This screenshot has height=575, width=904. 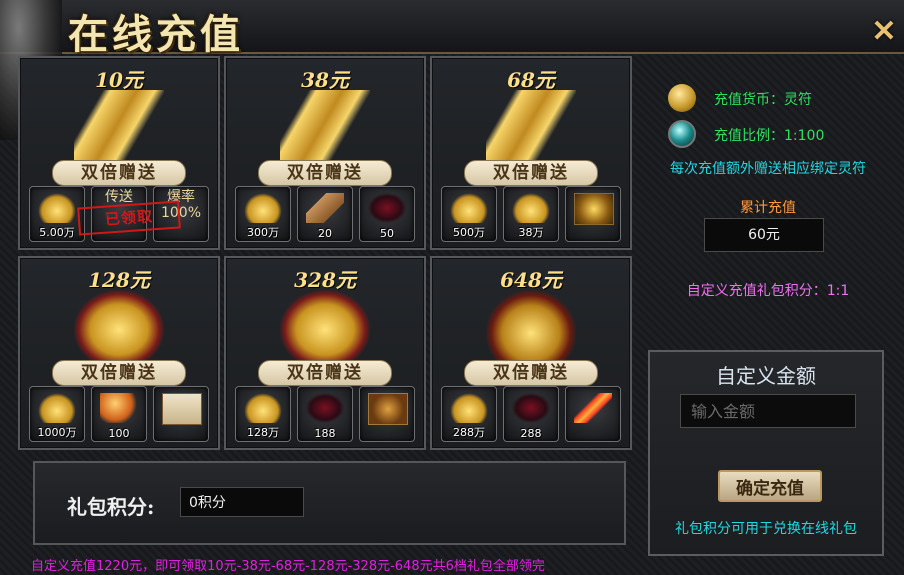 I want to click on custom-amount-header: 自定义金额, so click(x=766, y=376).